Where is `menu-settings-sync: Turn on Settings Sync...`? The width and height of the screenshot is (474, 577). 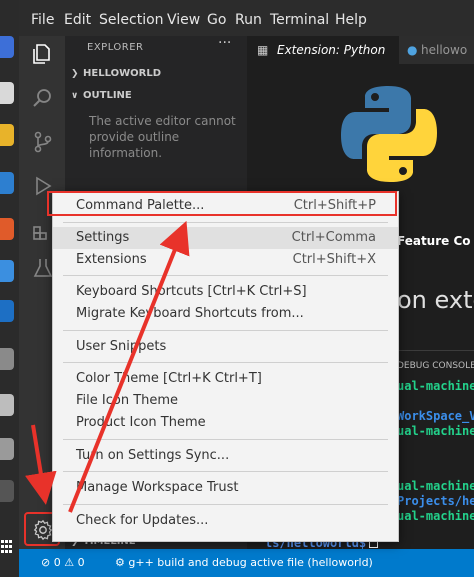
menu-settings-sync: Turn on Settings Sync... is located at coordinates (225, 456).